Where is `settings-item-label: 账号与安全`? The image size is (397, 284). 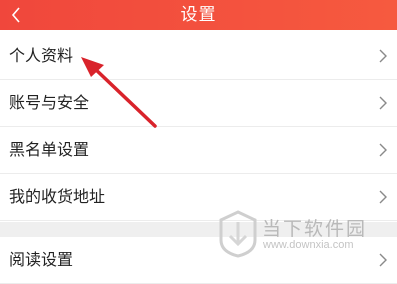 settings-item-label: 账号与安全 is located at coordinates (49, 102).